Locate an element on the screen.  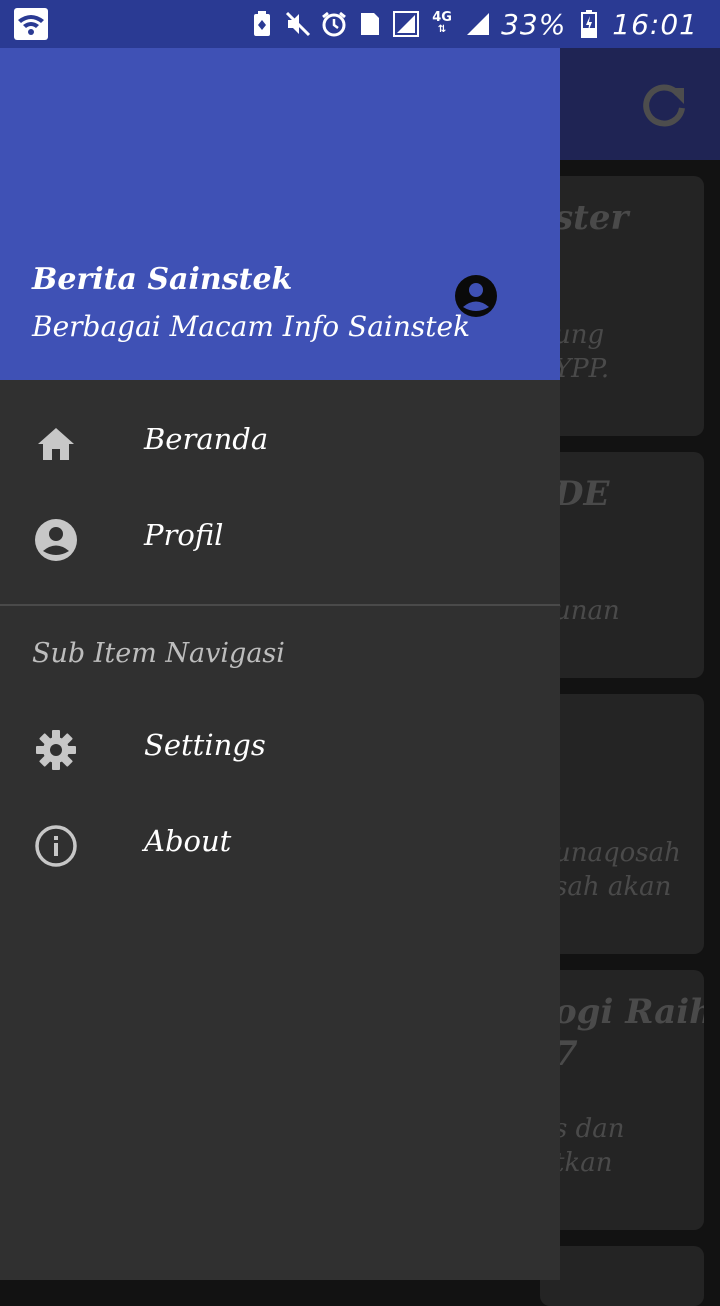
news-card: ogi Raih 7 s dan tkan is located at coordinates (622, 1100).